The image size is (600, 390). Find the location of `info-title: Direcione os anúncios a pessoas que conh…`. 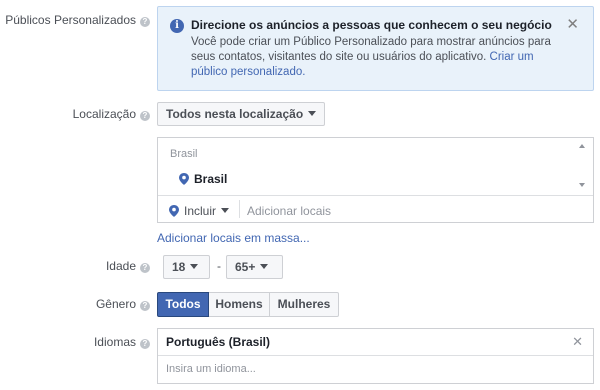

info-title: Direcione os anúncios a pessoas que conh… is located at coordinates (371, 25).